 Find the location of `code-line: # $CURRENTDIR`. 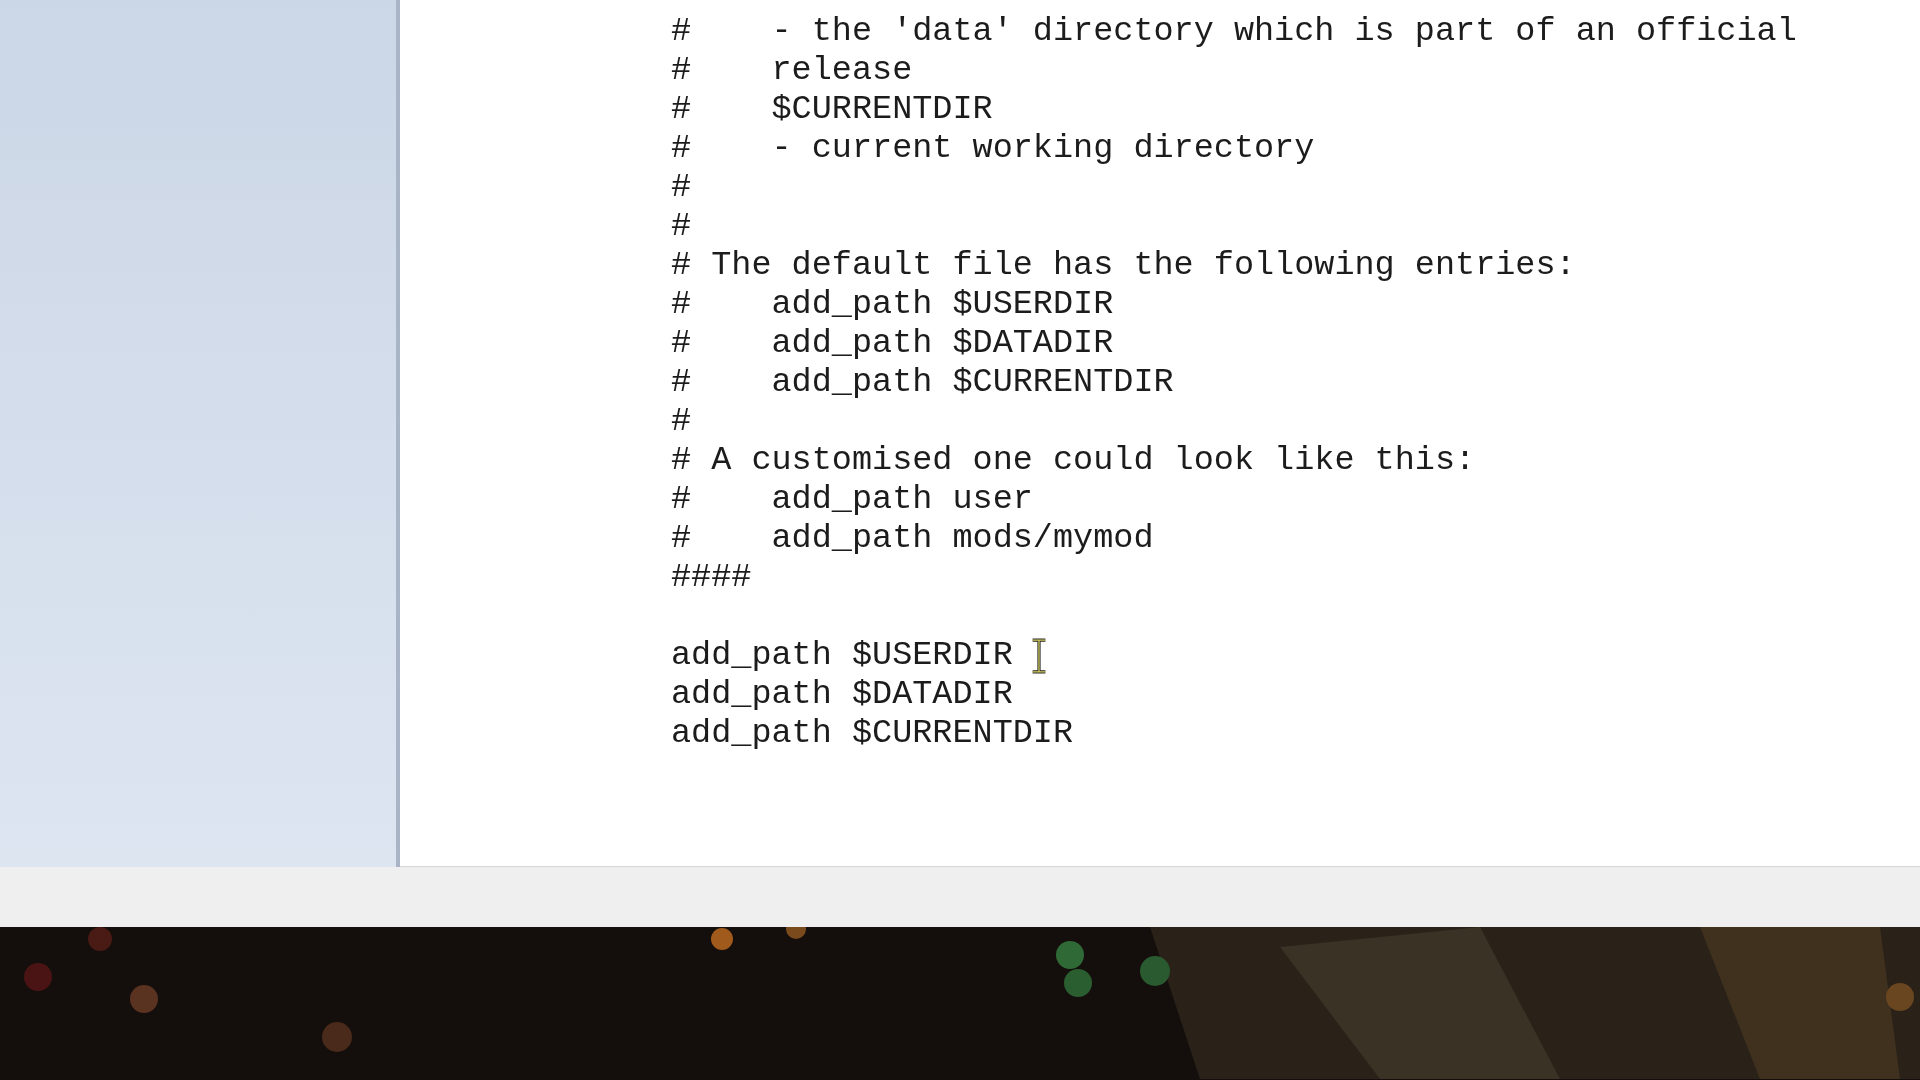

code-line: # $CURRENTDIR is located at coordinates (832, 109).